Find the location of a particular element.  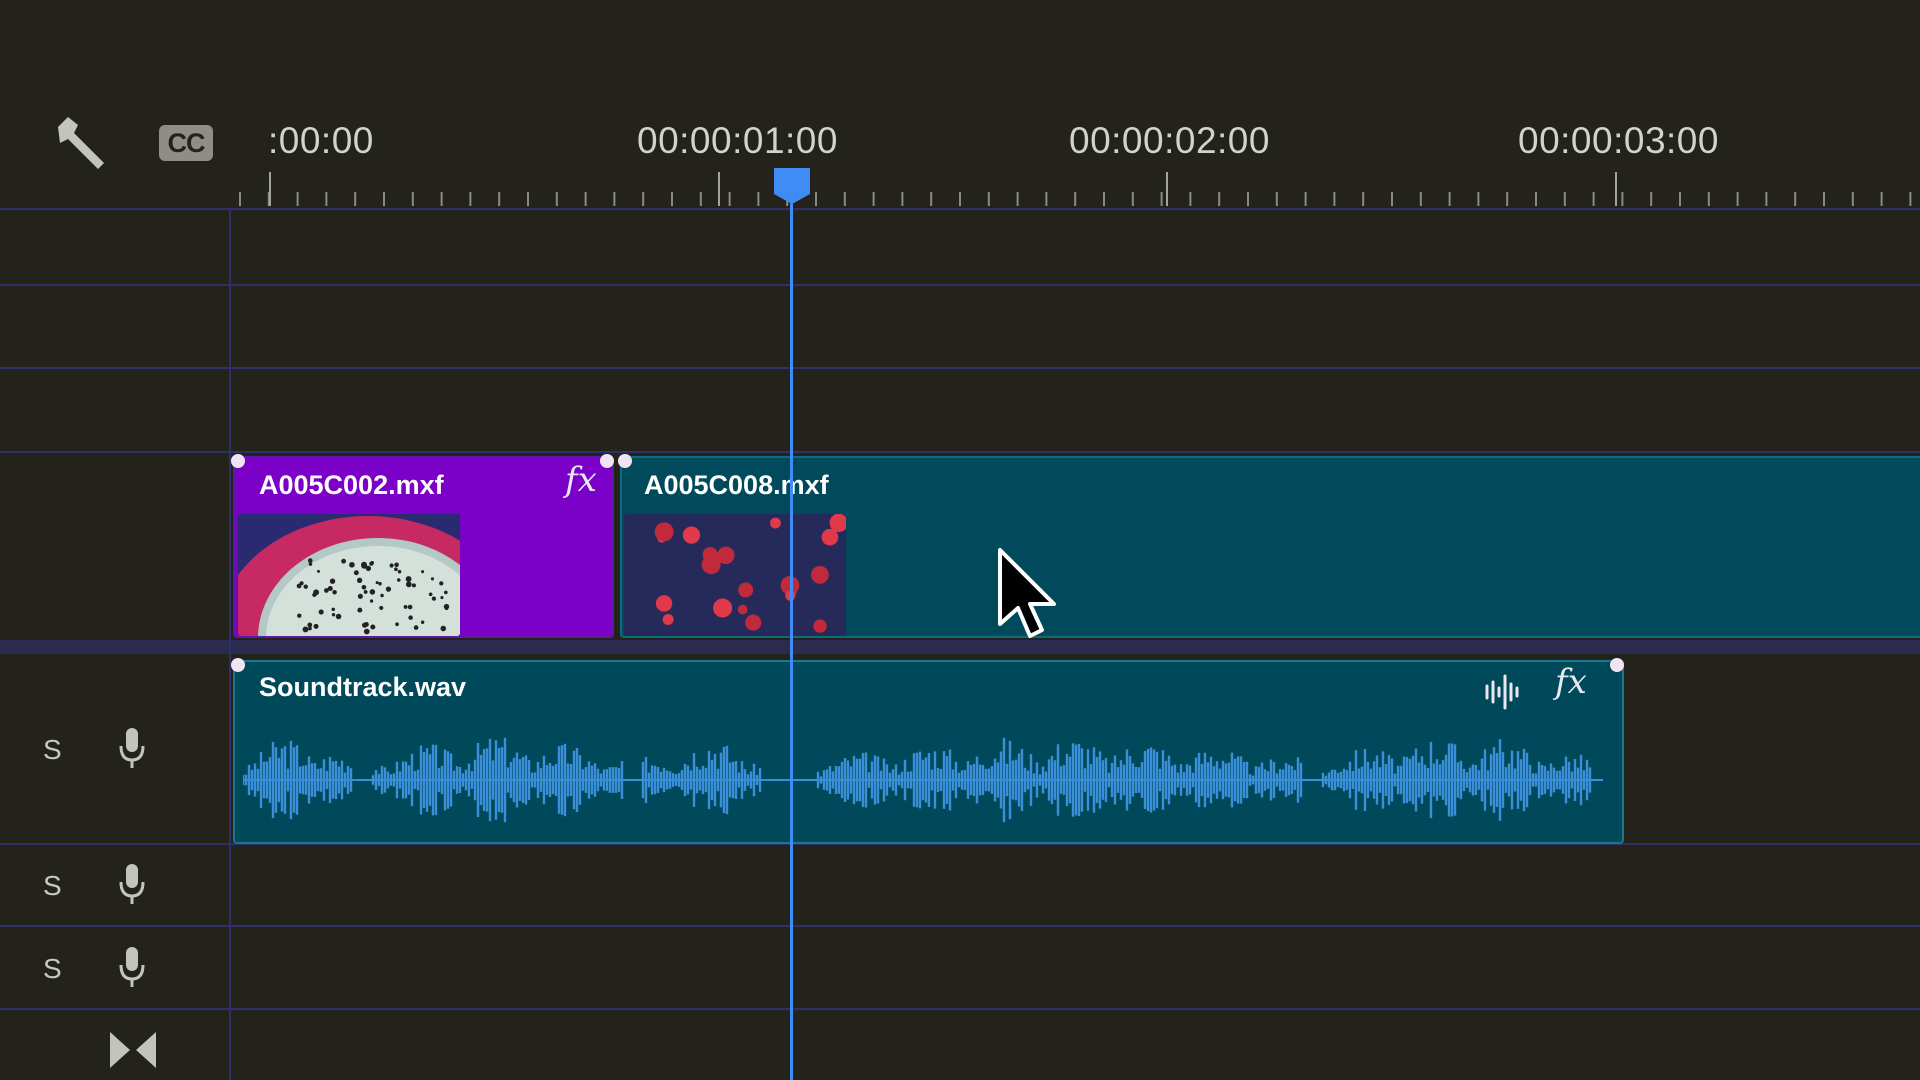

time-ruler is located at coordinates (1077, 190).